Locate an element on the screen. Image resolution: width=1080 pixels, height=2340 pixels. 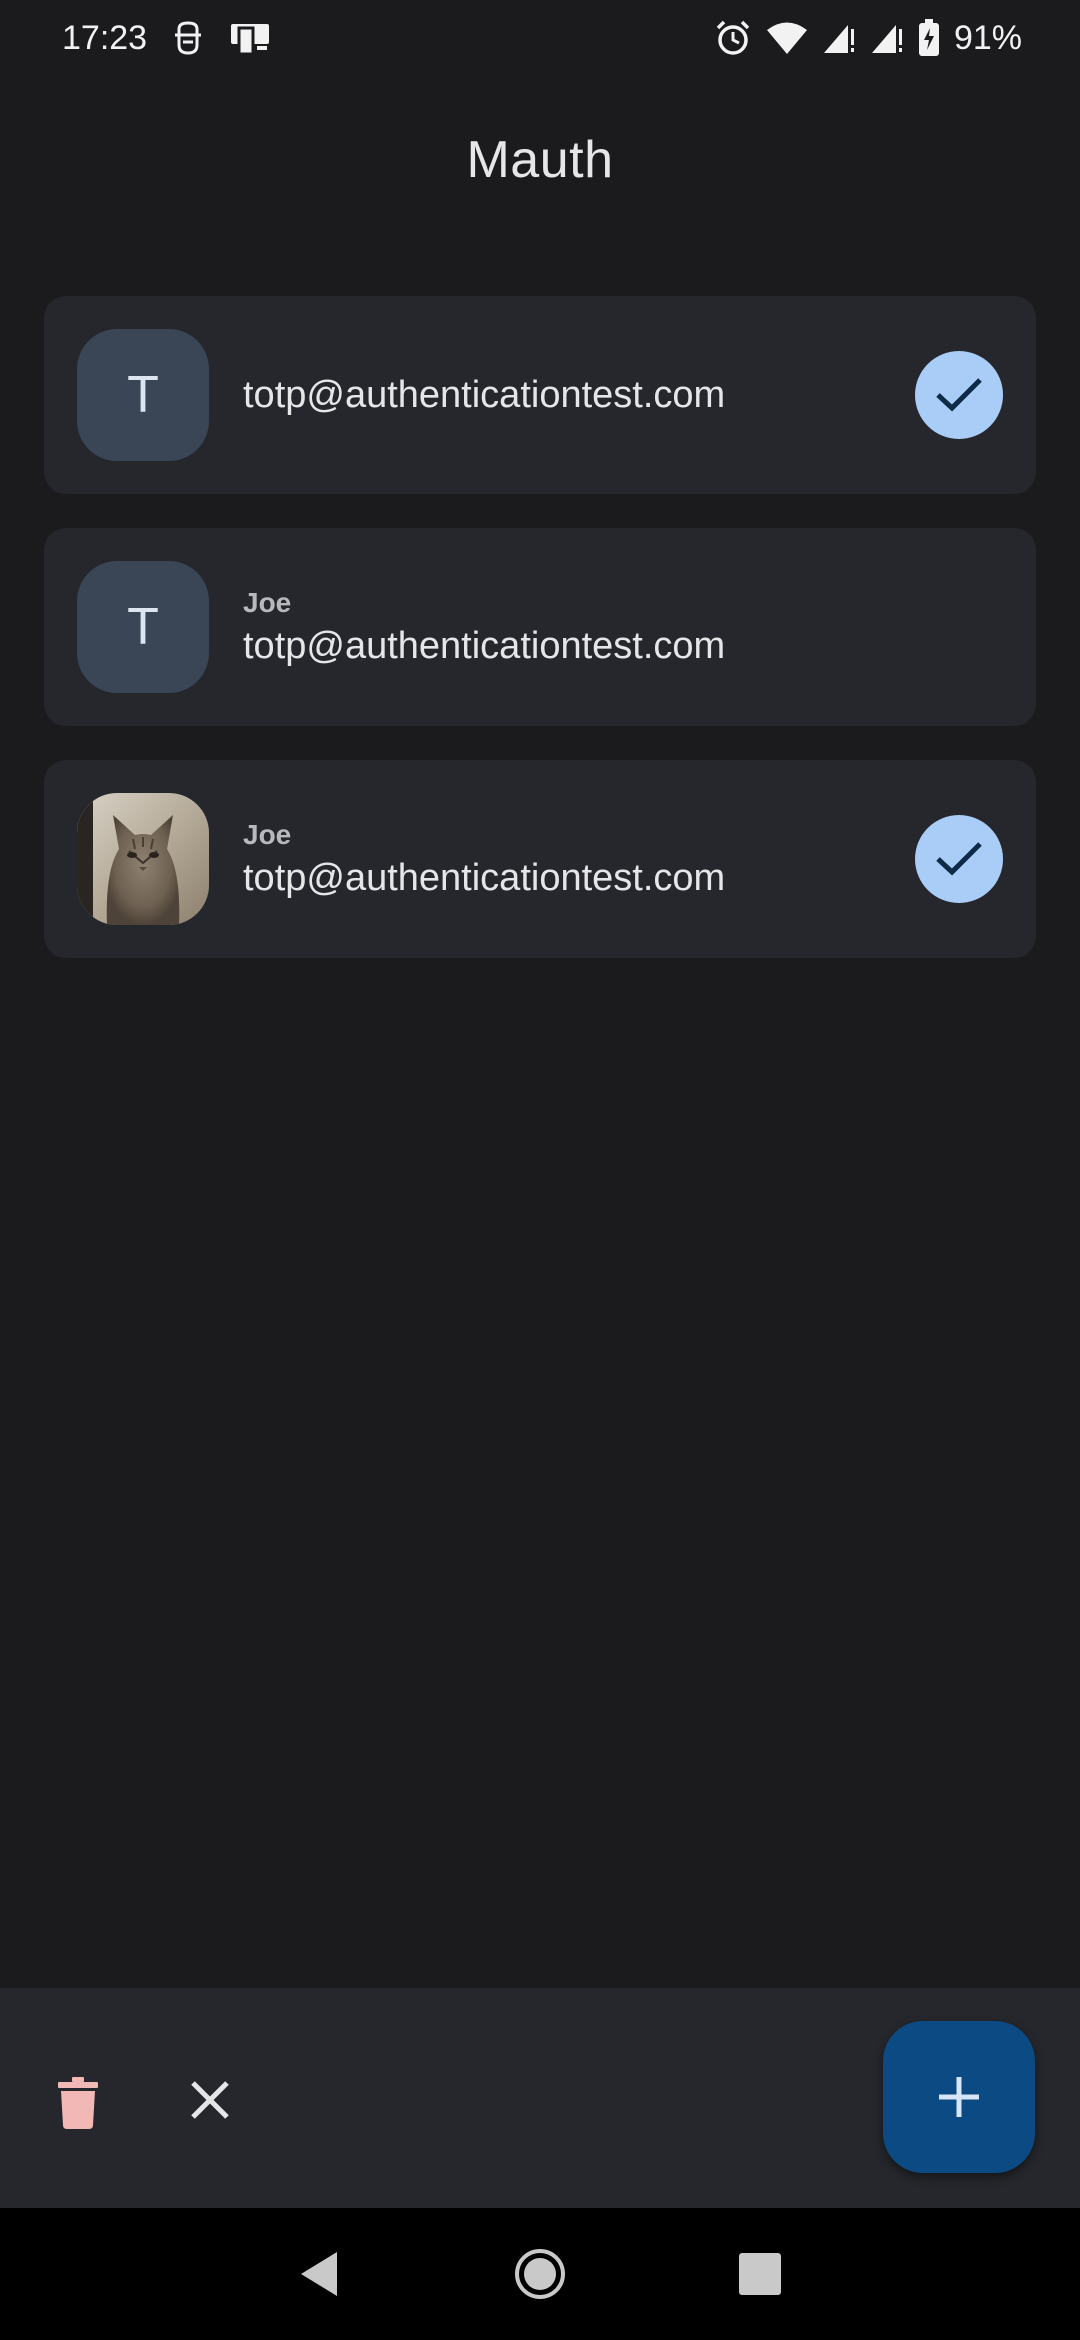
add-icon is located at coordinates (959, 2097).